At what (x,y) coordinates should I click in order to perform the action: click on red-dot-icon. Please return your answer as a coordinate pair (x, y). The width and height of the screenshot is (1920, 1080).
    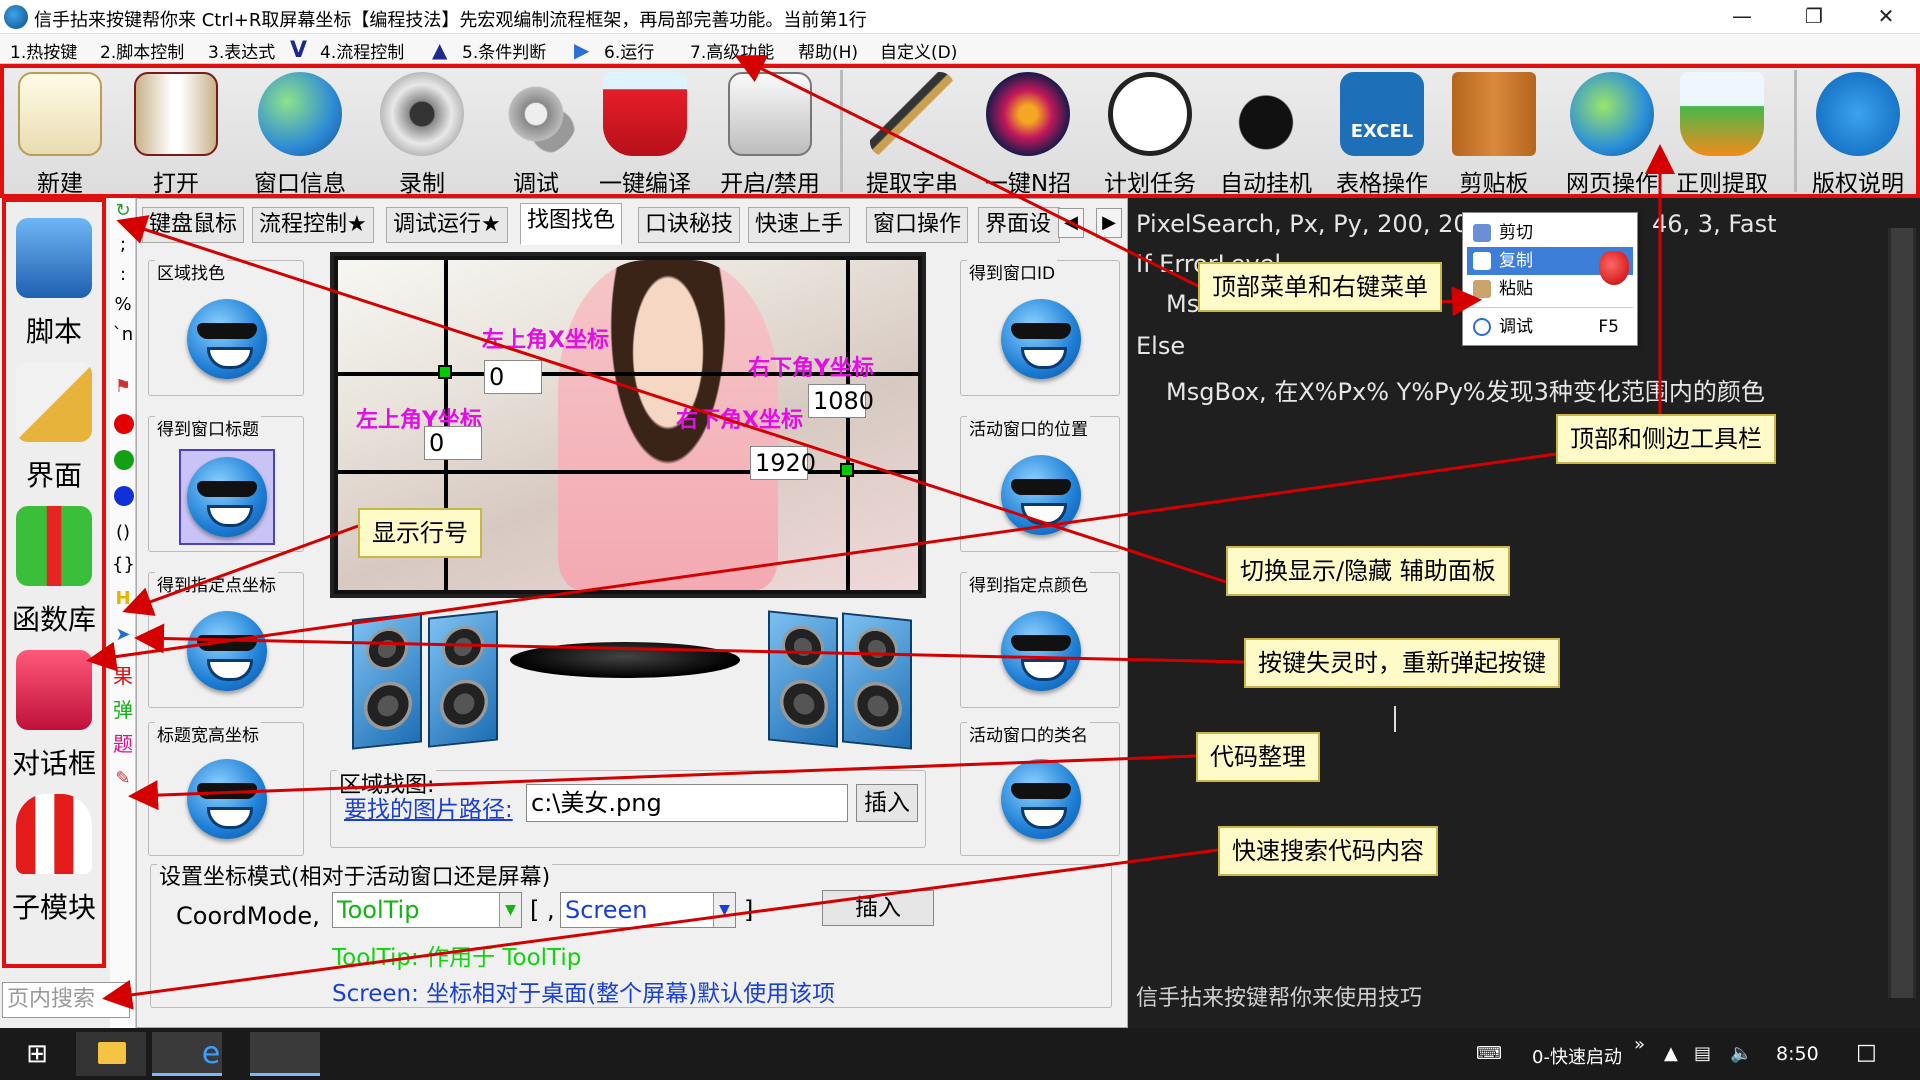
    Looking at the image, I should click on (124, 424).